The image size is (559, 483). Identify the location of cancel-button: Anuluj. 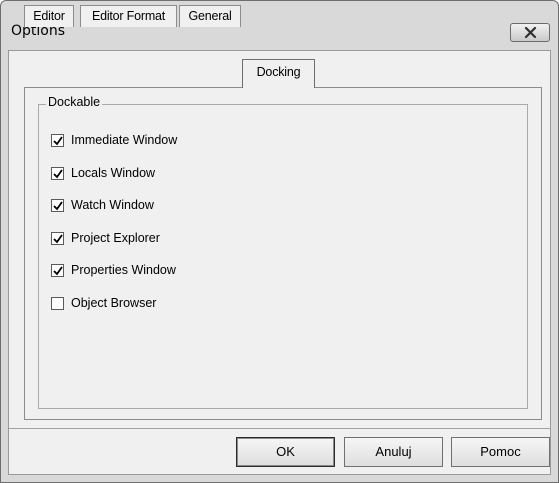
(393, 452).